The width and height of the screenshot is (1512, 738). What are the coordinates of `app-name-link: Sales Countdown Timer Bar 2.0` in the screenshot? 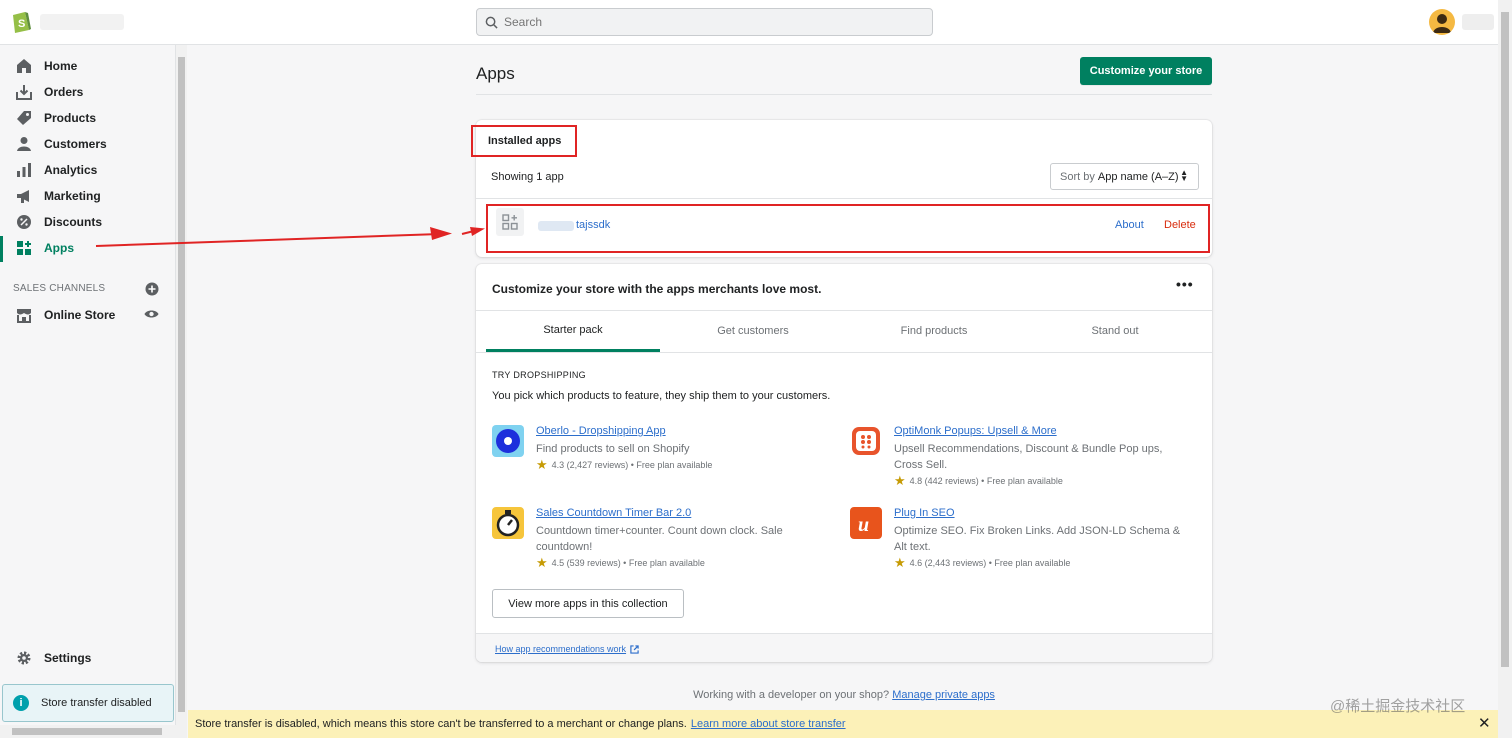 It's located at (613, 513).